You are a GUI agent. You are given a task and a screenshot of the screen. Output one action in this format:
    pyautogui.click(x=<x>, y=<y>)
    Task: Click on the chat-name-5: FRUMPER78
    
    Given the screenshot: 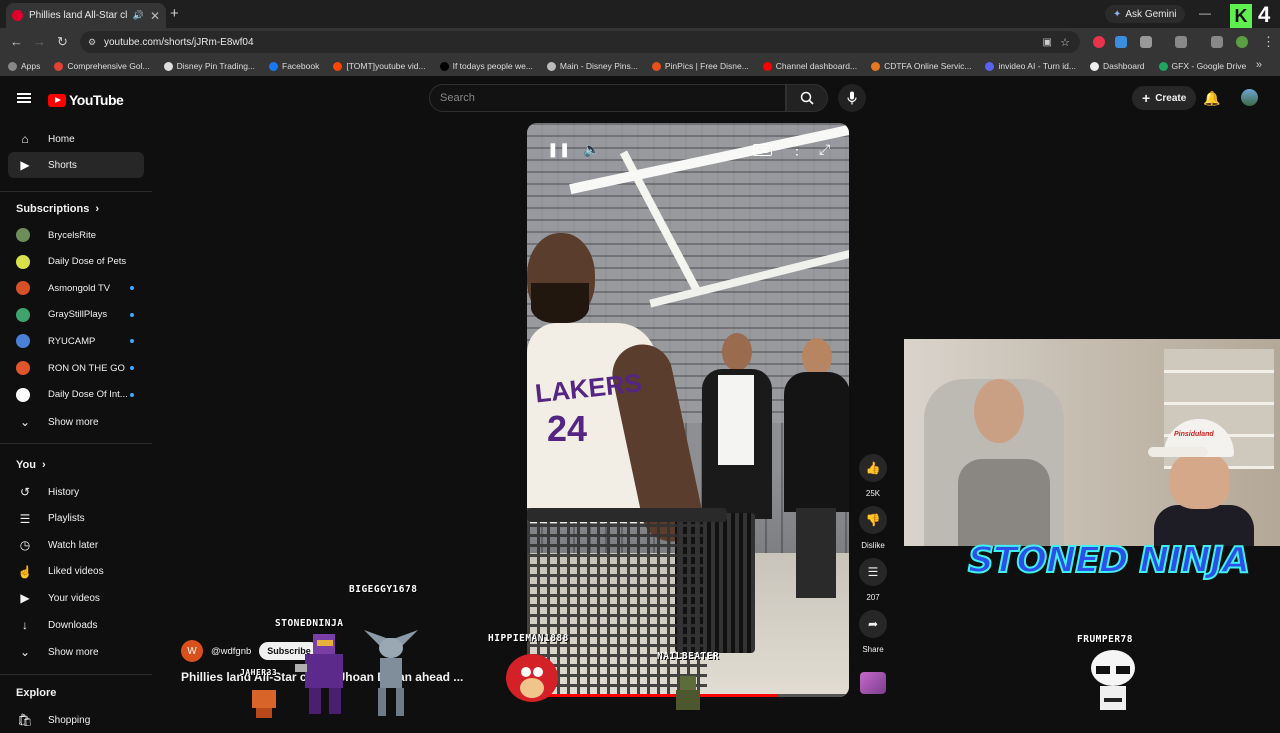 What is the action you would take?
    pyautogui.click(x=1105, y=639)
    